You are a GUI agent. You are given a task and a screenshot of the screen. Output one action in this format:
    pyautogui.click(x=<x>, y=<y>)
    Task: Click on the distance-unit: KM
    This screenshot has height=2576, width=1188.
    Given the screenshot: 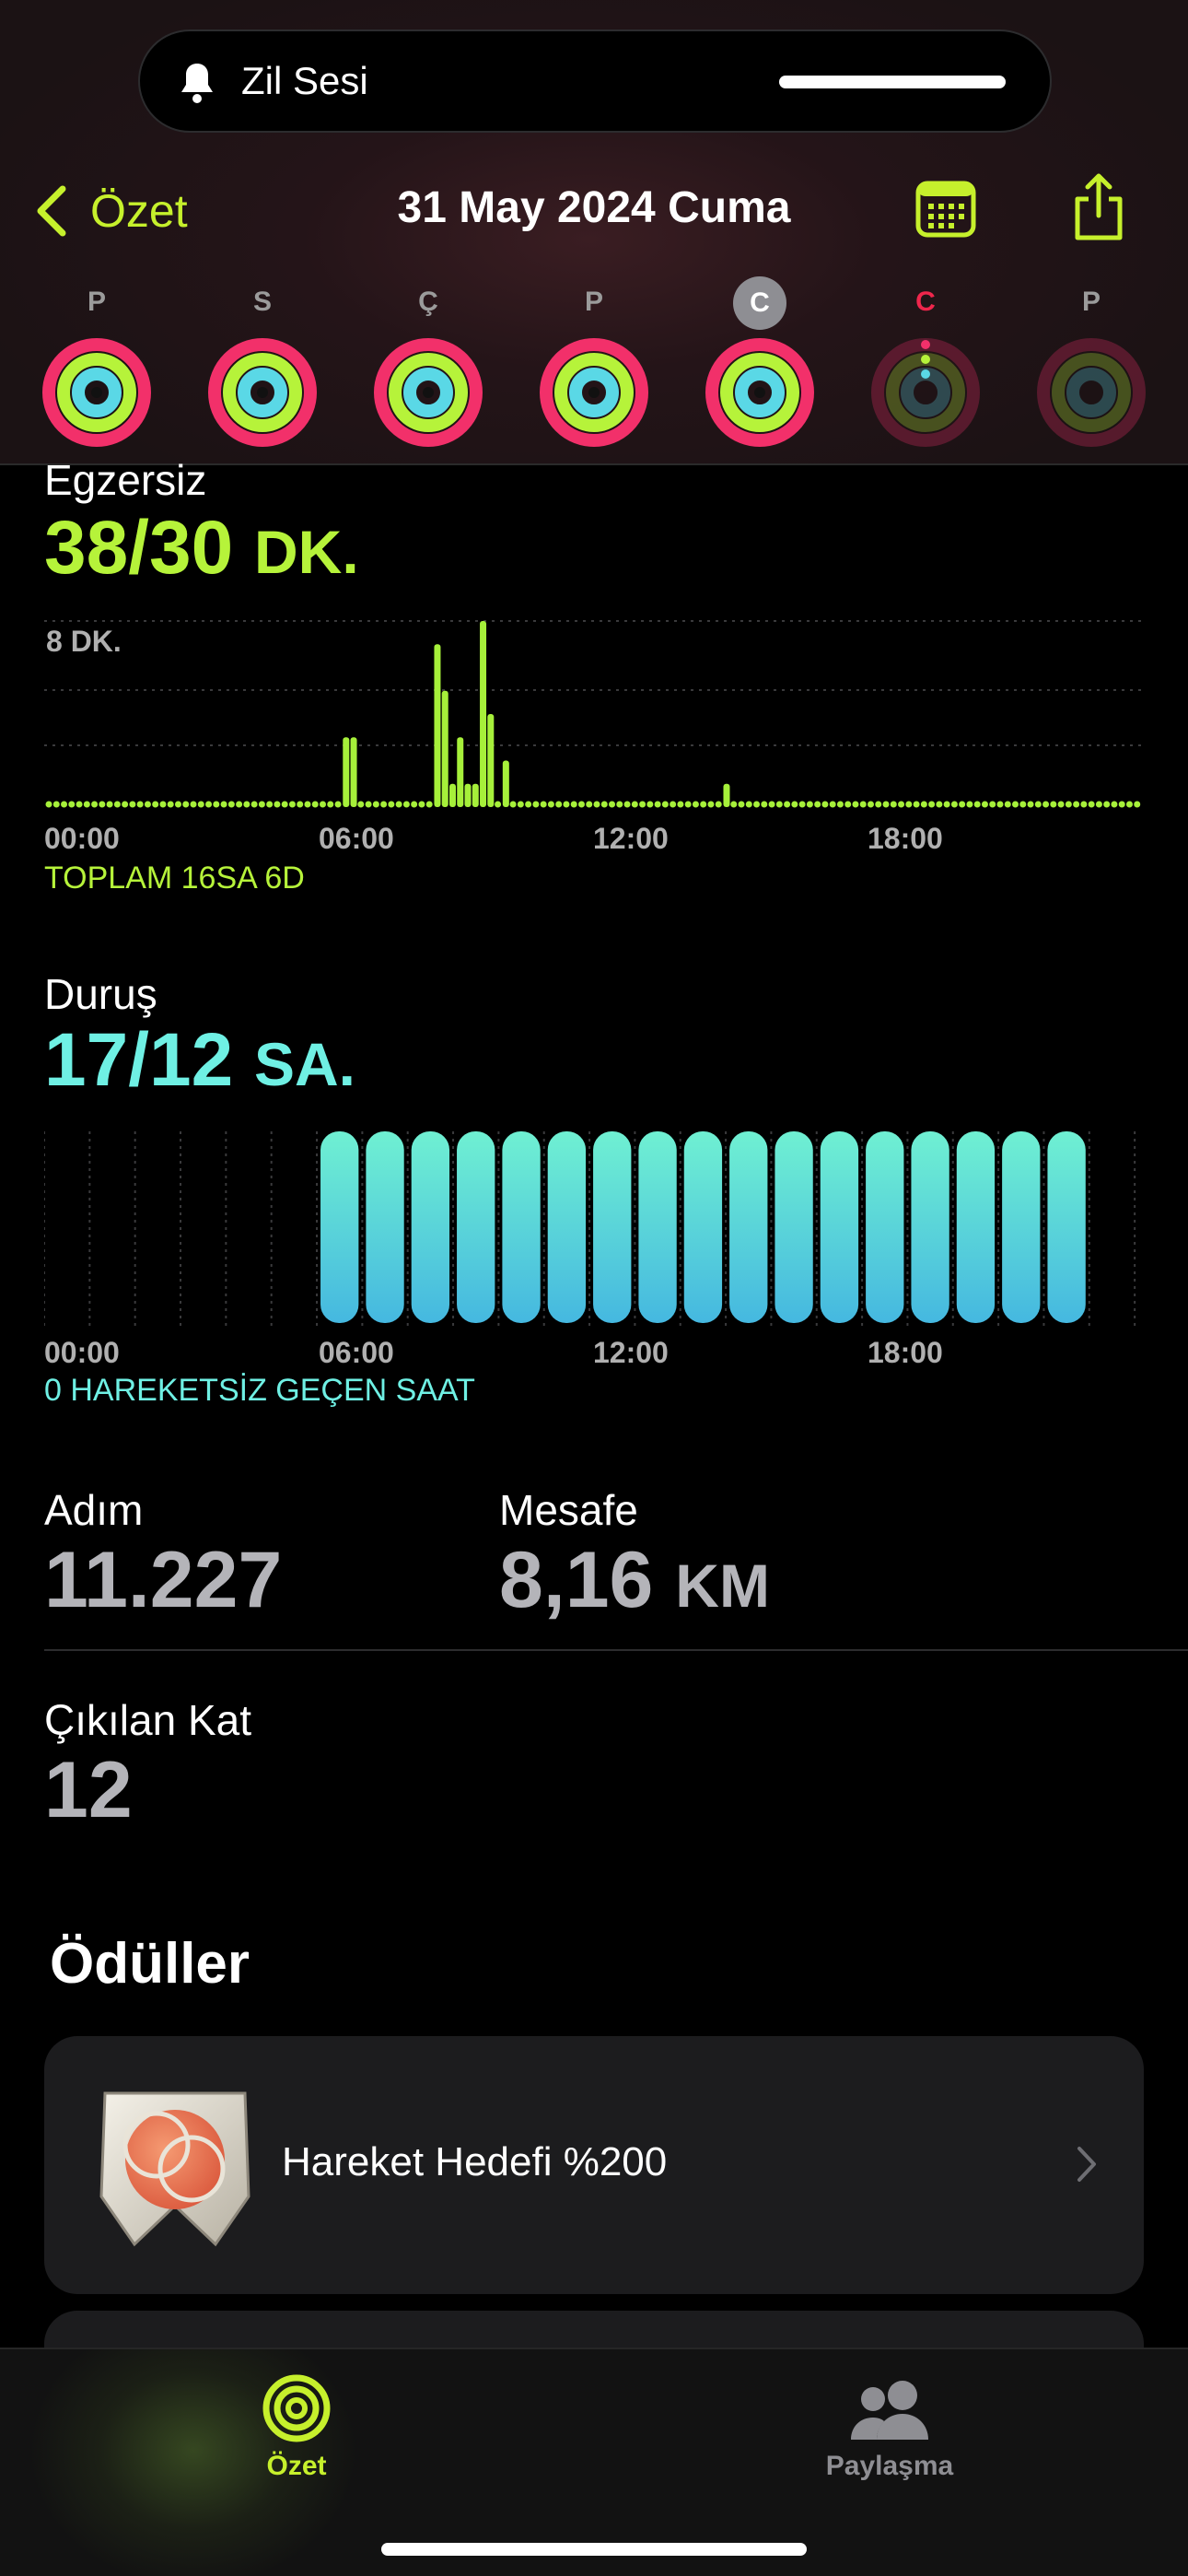 What is the action you would take?
    pyautogui.click(x=722, y=1585)
    